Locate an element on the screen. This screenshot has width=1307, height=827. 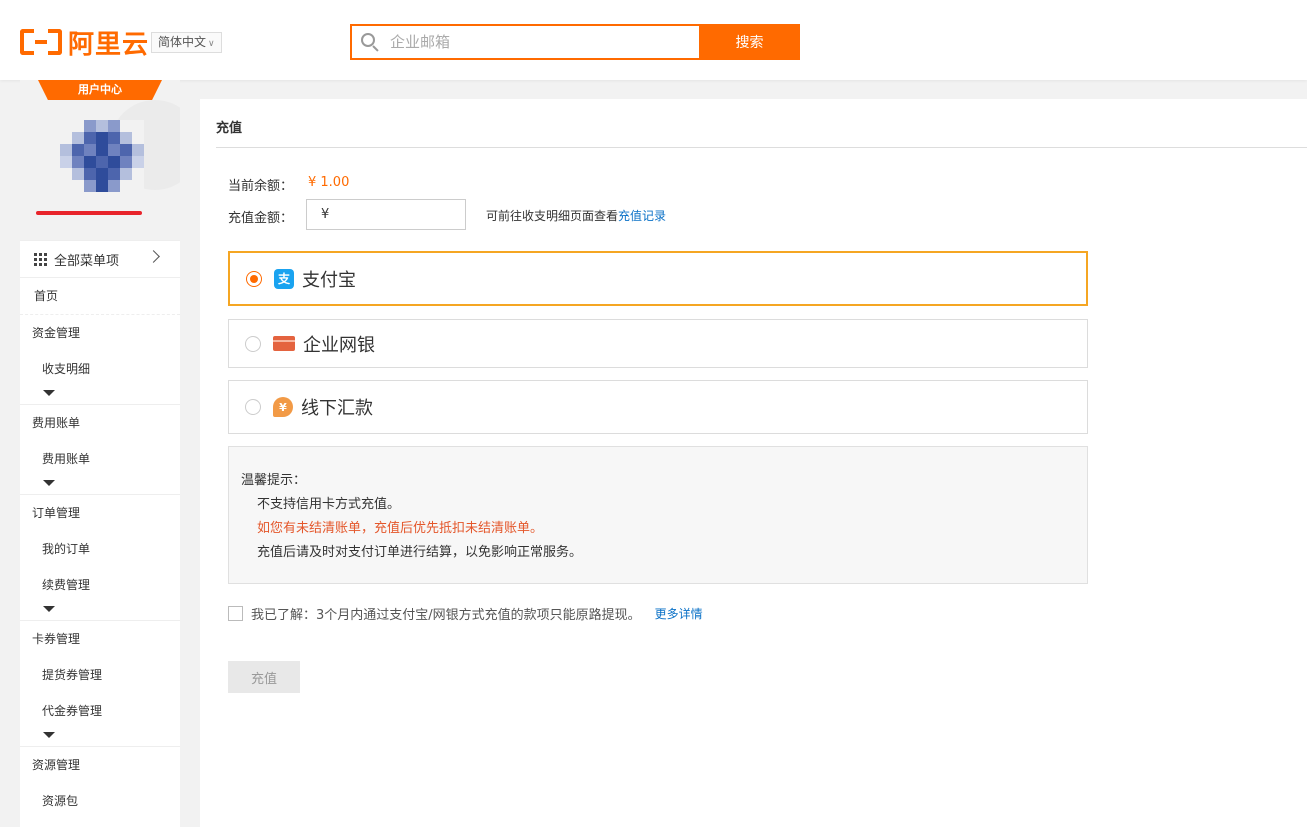
radio-selected-icon is located at coordinates (254, 278).